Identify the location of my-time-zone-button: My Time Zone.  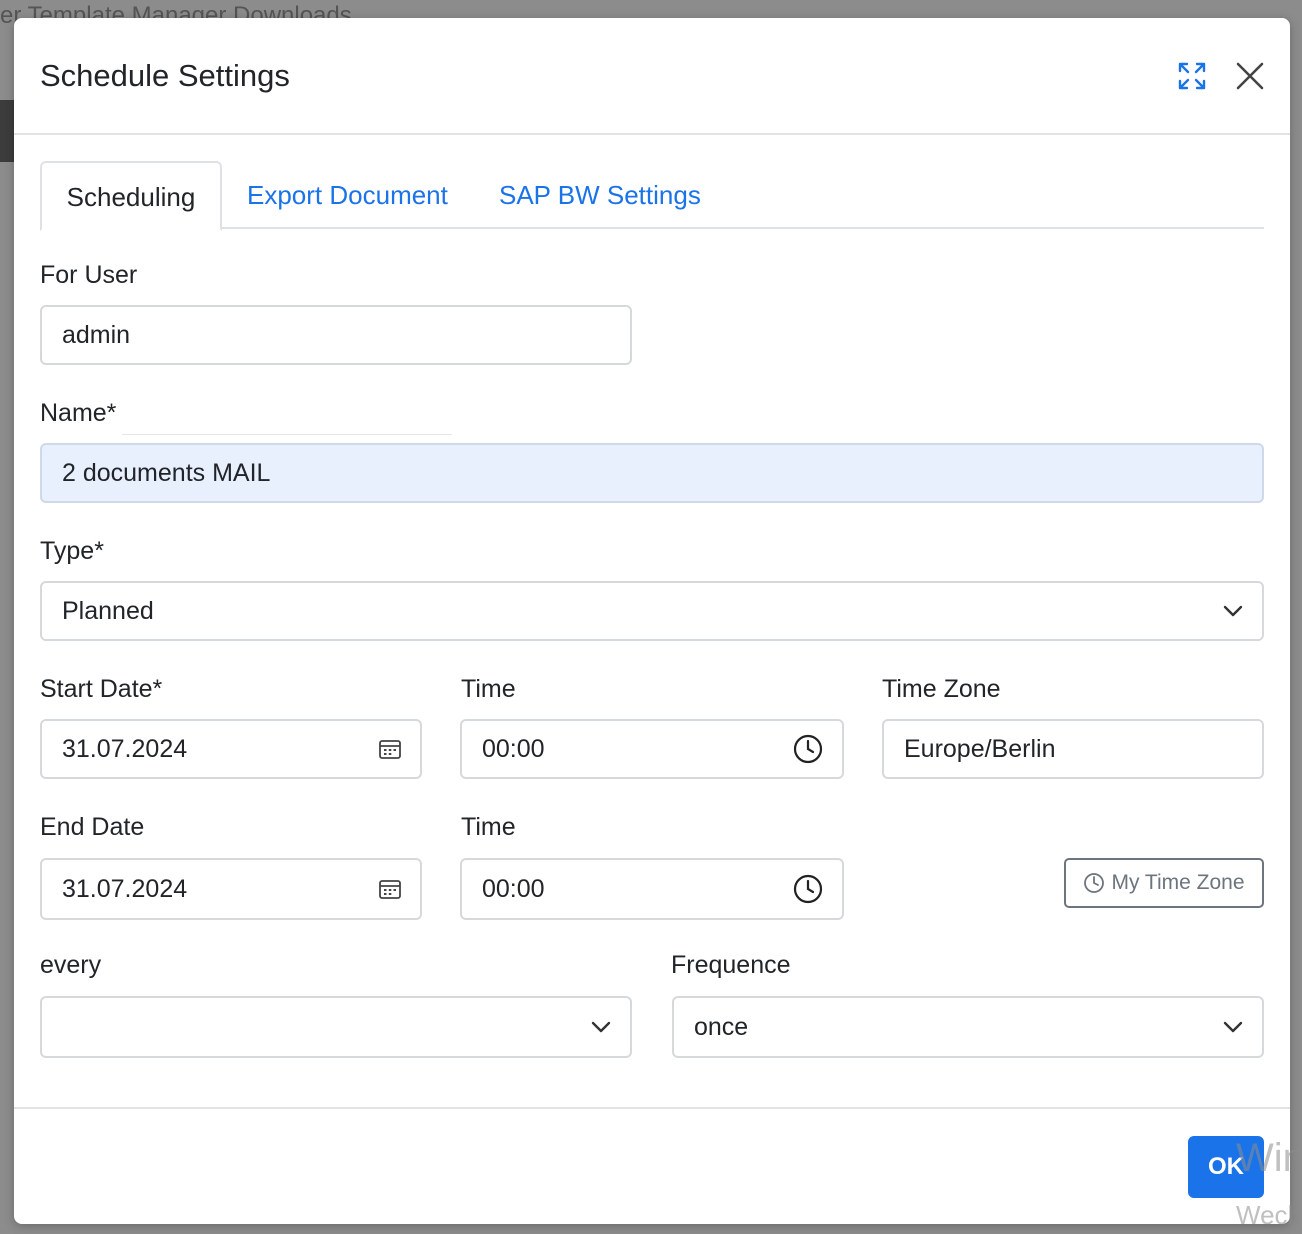
(1164, 883).